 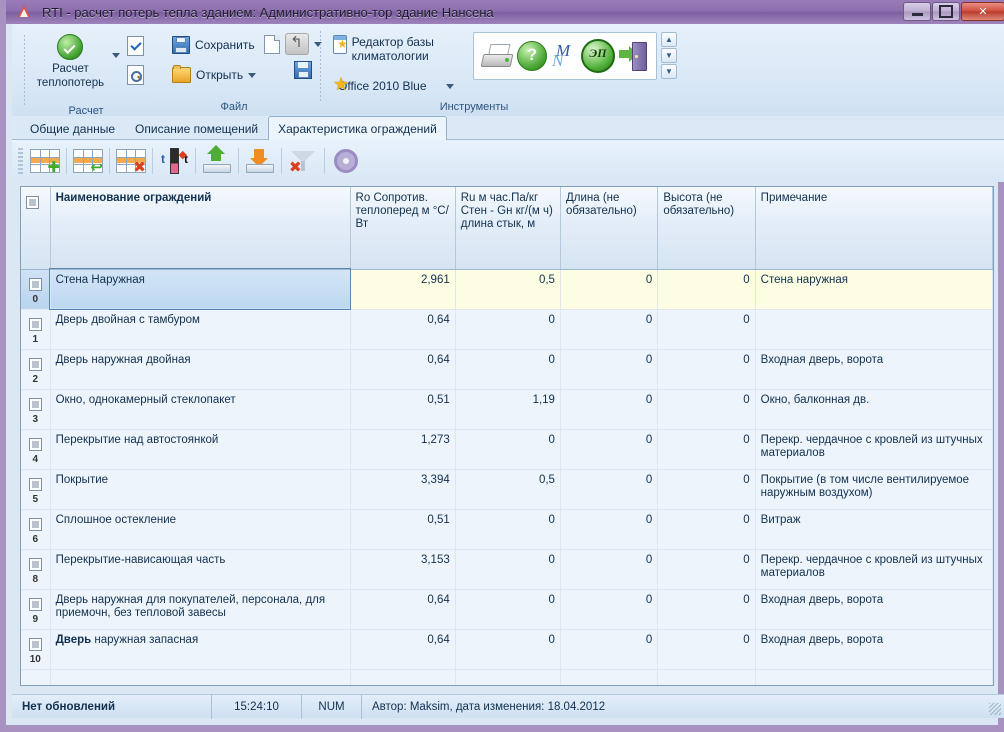 I want to click on table-row: 0 Стена Наружная 2,961 0,5 0 0 Стена наружная, so click(x=507, y=289).